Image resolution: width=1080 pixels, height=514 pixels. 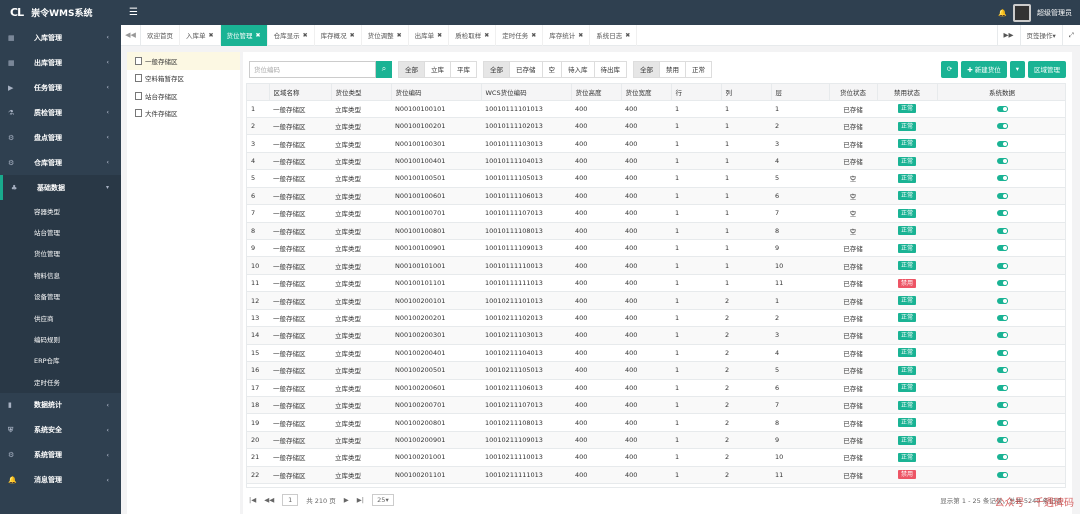 I want to click on filter-button: 立库, so click(x=437, y=69).